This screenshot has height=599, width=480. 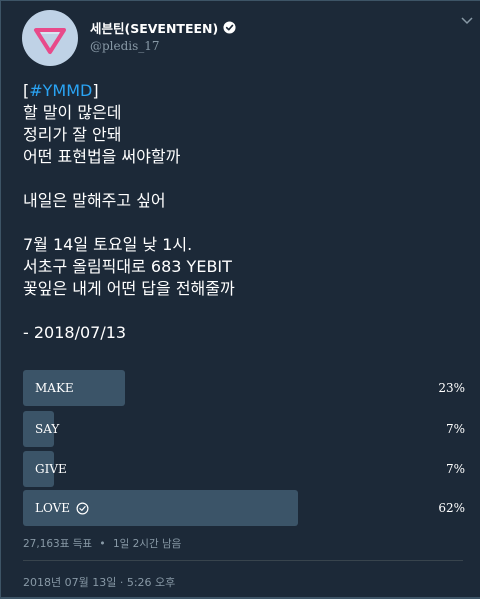 I want to click on poll-option-label: MAKE, so click(x=54, y=388).